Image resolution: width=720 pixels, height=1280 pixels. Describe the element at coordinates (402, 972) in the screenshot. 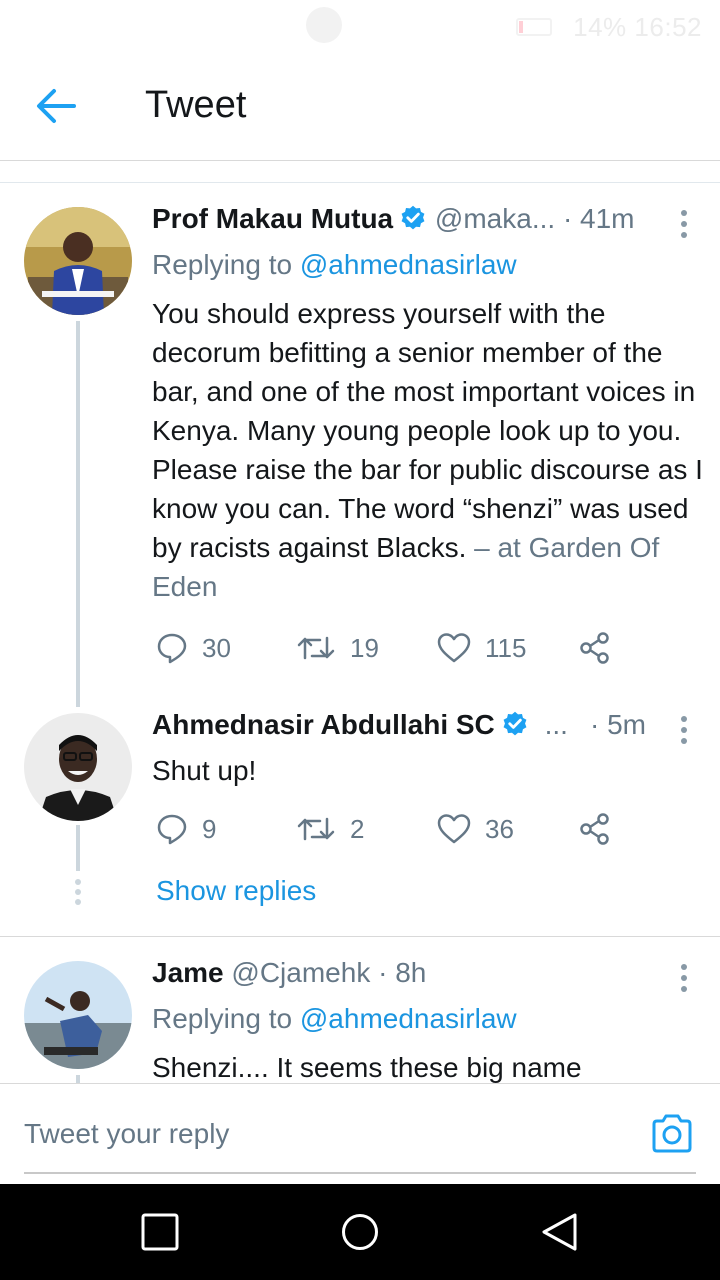

I see `tweet-time: · 8h` at that location.